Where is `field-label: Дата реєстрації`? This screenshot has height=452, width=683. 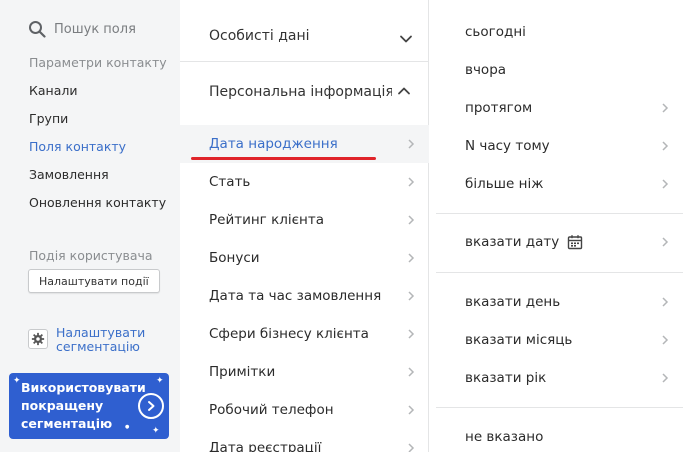
field-label: Дата реєстрації is located at coordinates (265, 446).